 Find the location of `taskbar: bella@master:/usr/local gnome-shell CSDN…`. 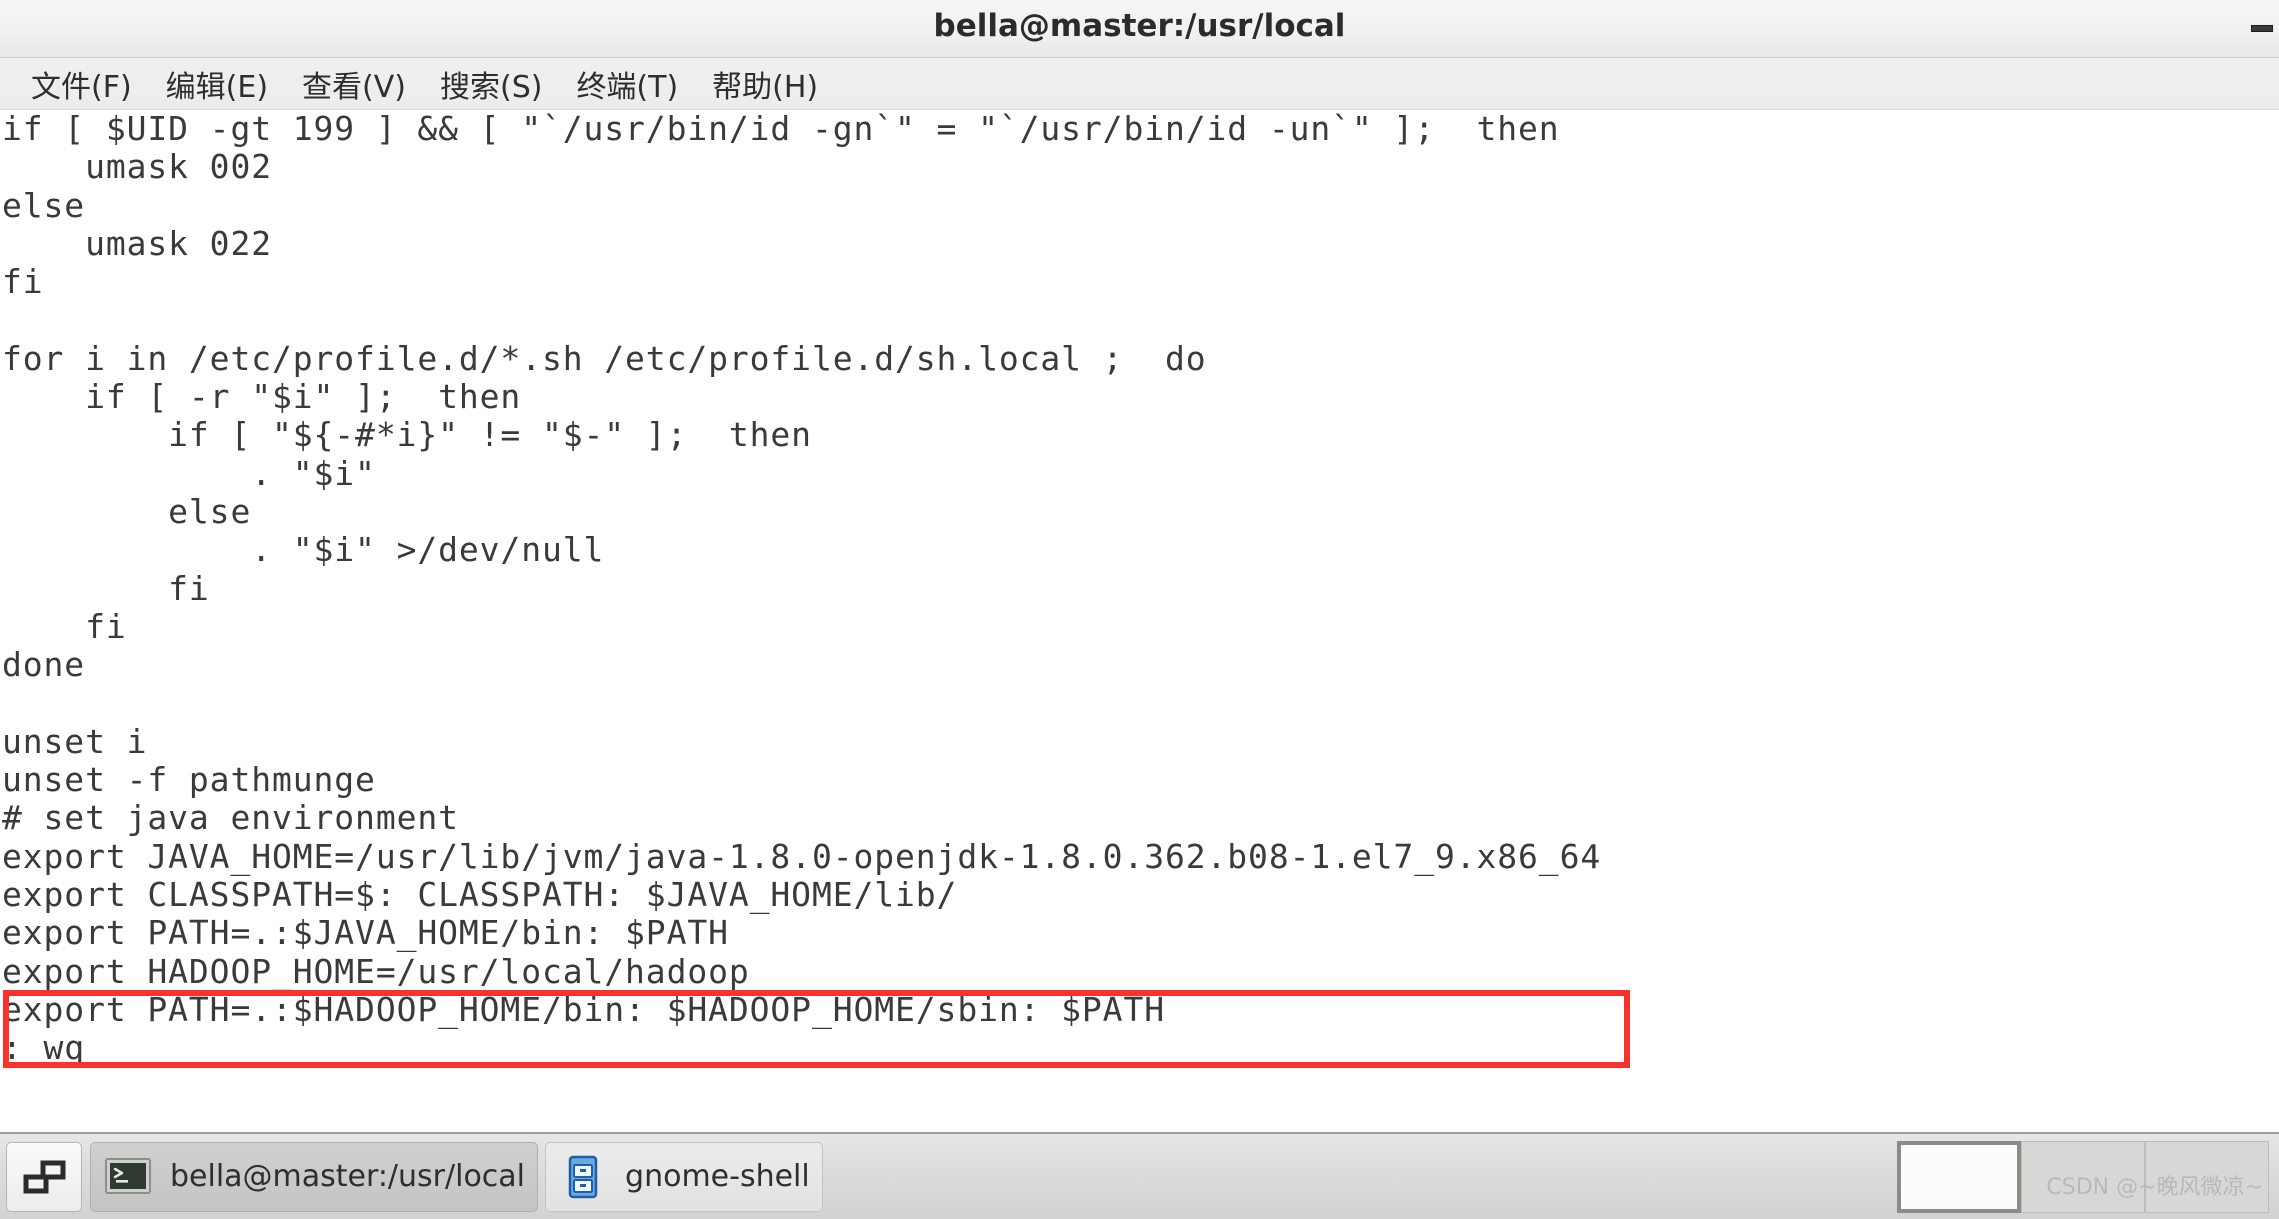

taskbar: bella@master:/usr/local gnome-shell CSDN… is located at coordinates (1139, 1175).